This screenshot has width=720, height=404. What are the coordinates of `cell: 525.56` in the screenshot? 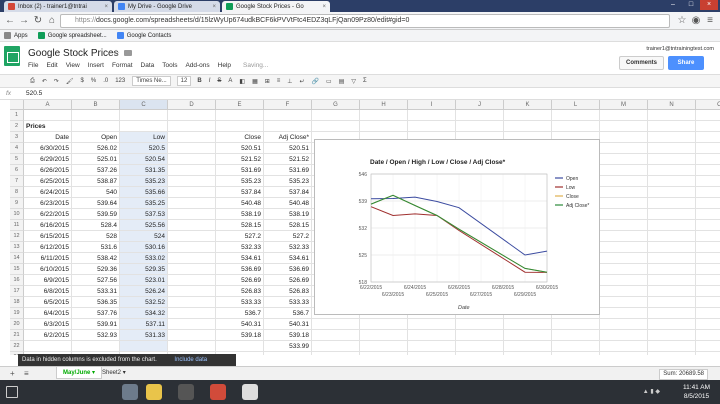 It's located at (144, 225).